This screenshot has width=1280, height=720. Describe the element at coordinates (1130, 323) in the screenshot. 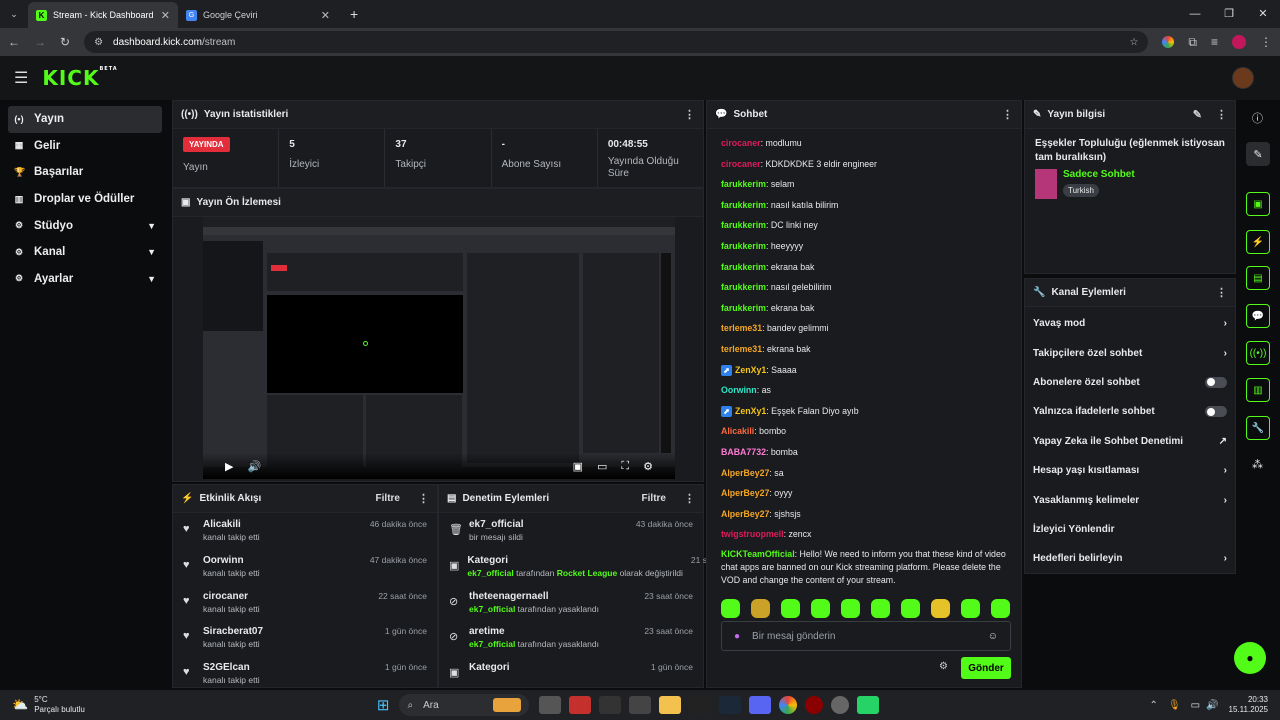

I see `action-slow-mode: Yavaş mod ›` at that location.